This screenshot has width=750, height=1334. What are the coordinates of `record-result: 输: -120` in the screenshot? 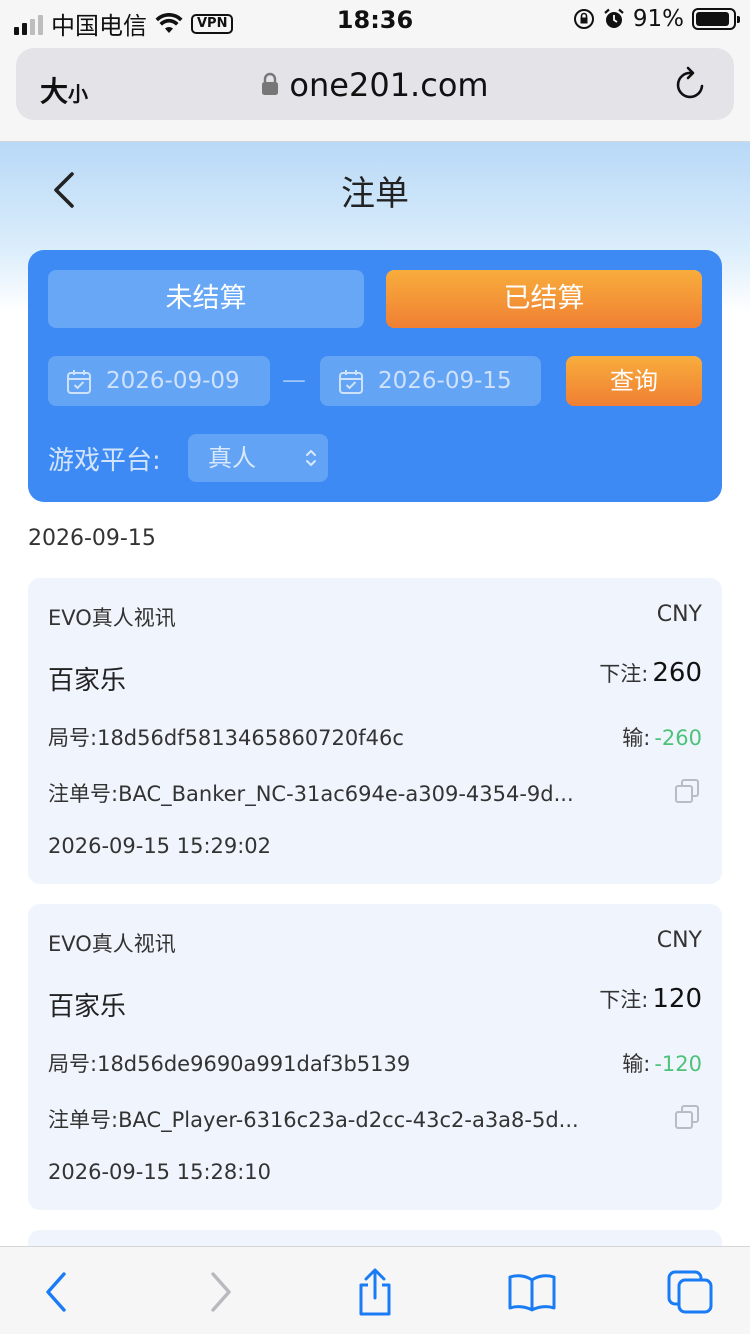 It's located at (662, 1063).